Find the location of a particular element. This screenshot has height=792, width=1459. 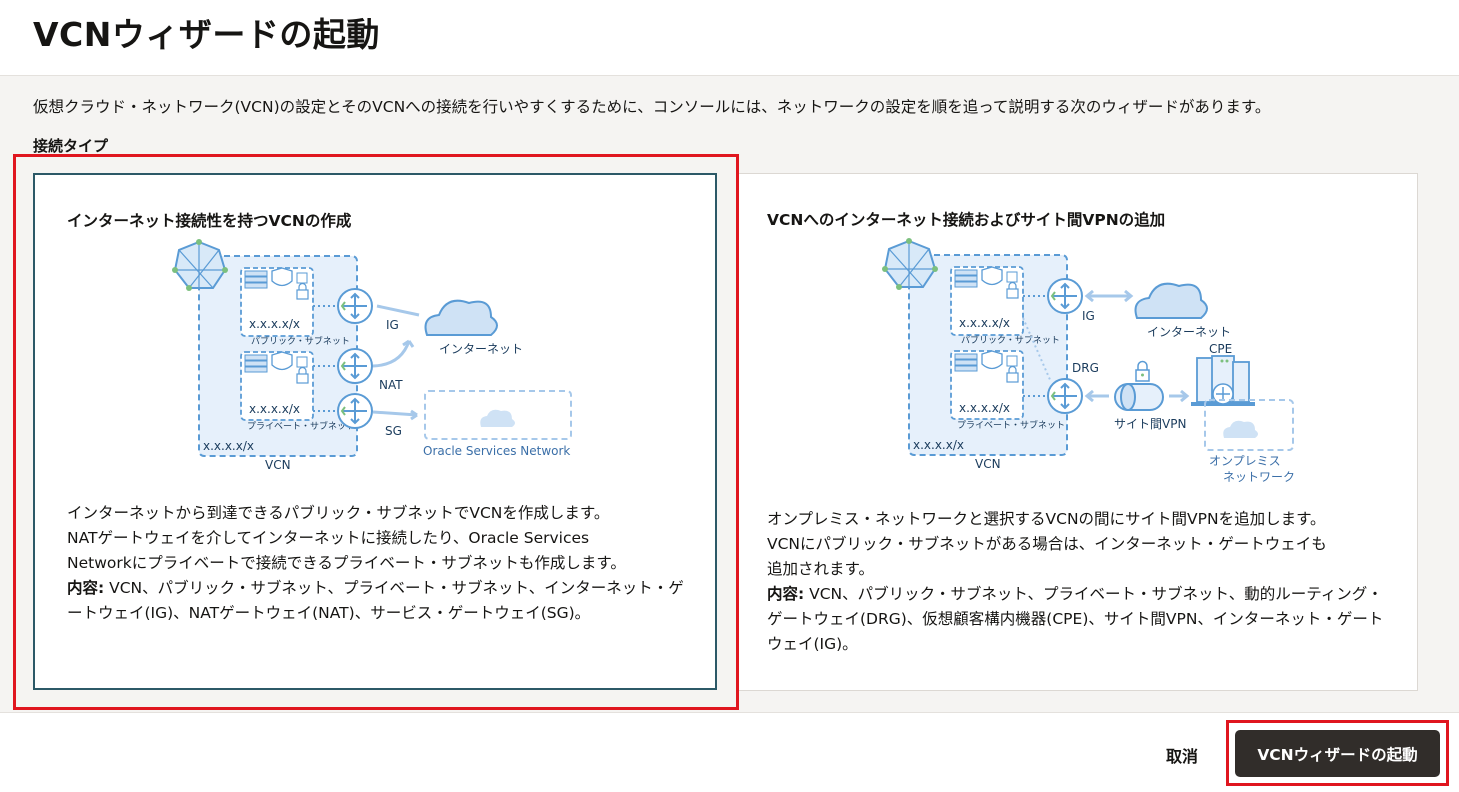

cancel-button: 取消 is located at coordinates (1182, 755).